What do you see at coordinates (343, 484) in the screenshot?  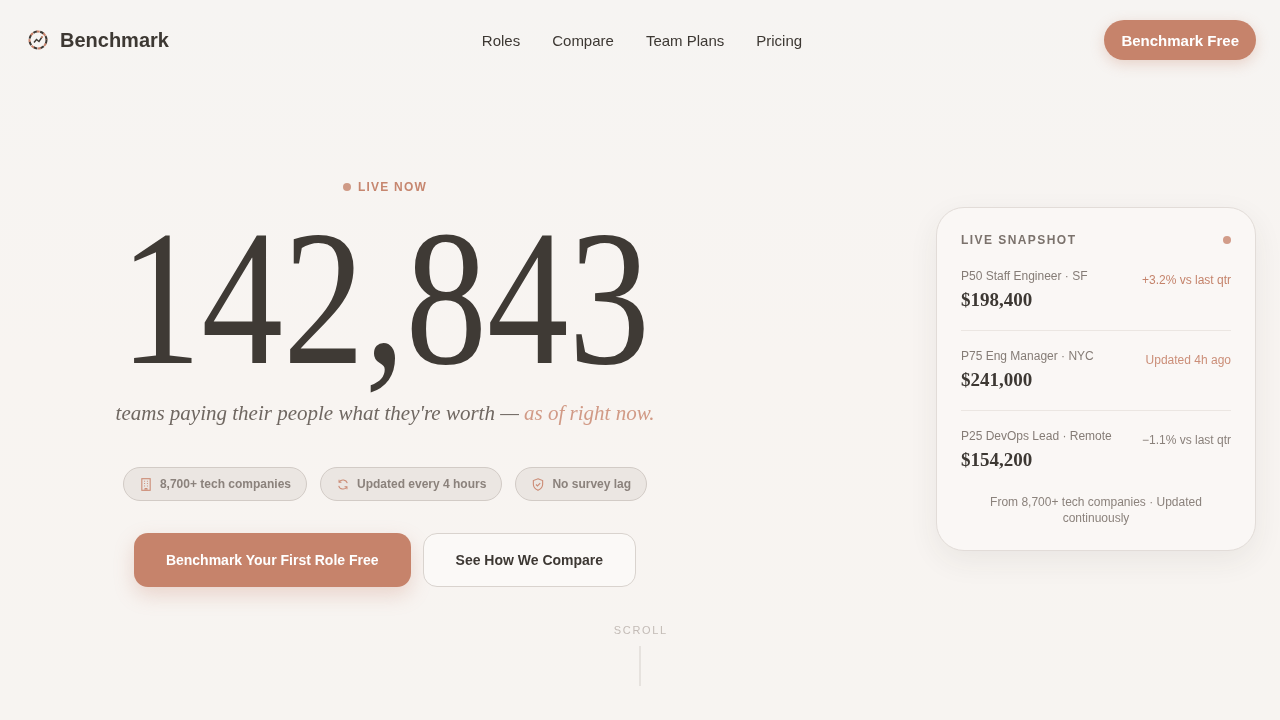 I see `refresh-icon` at bounding box center [343, 484].